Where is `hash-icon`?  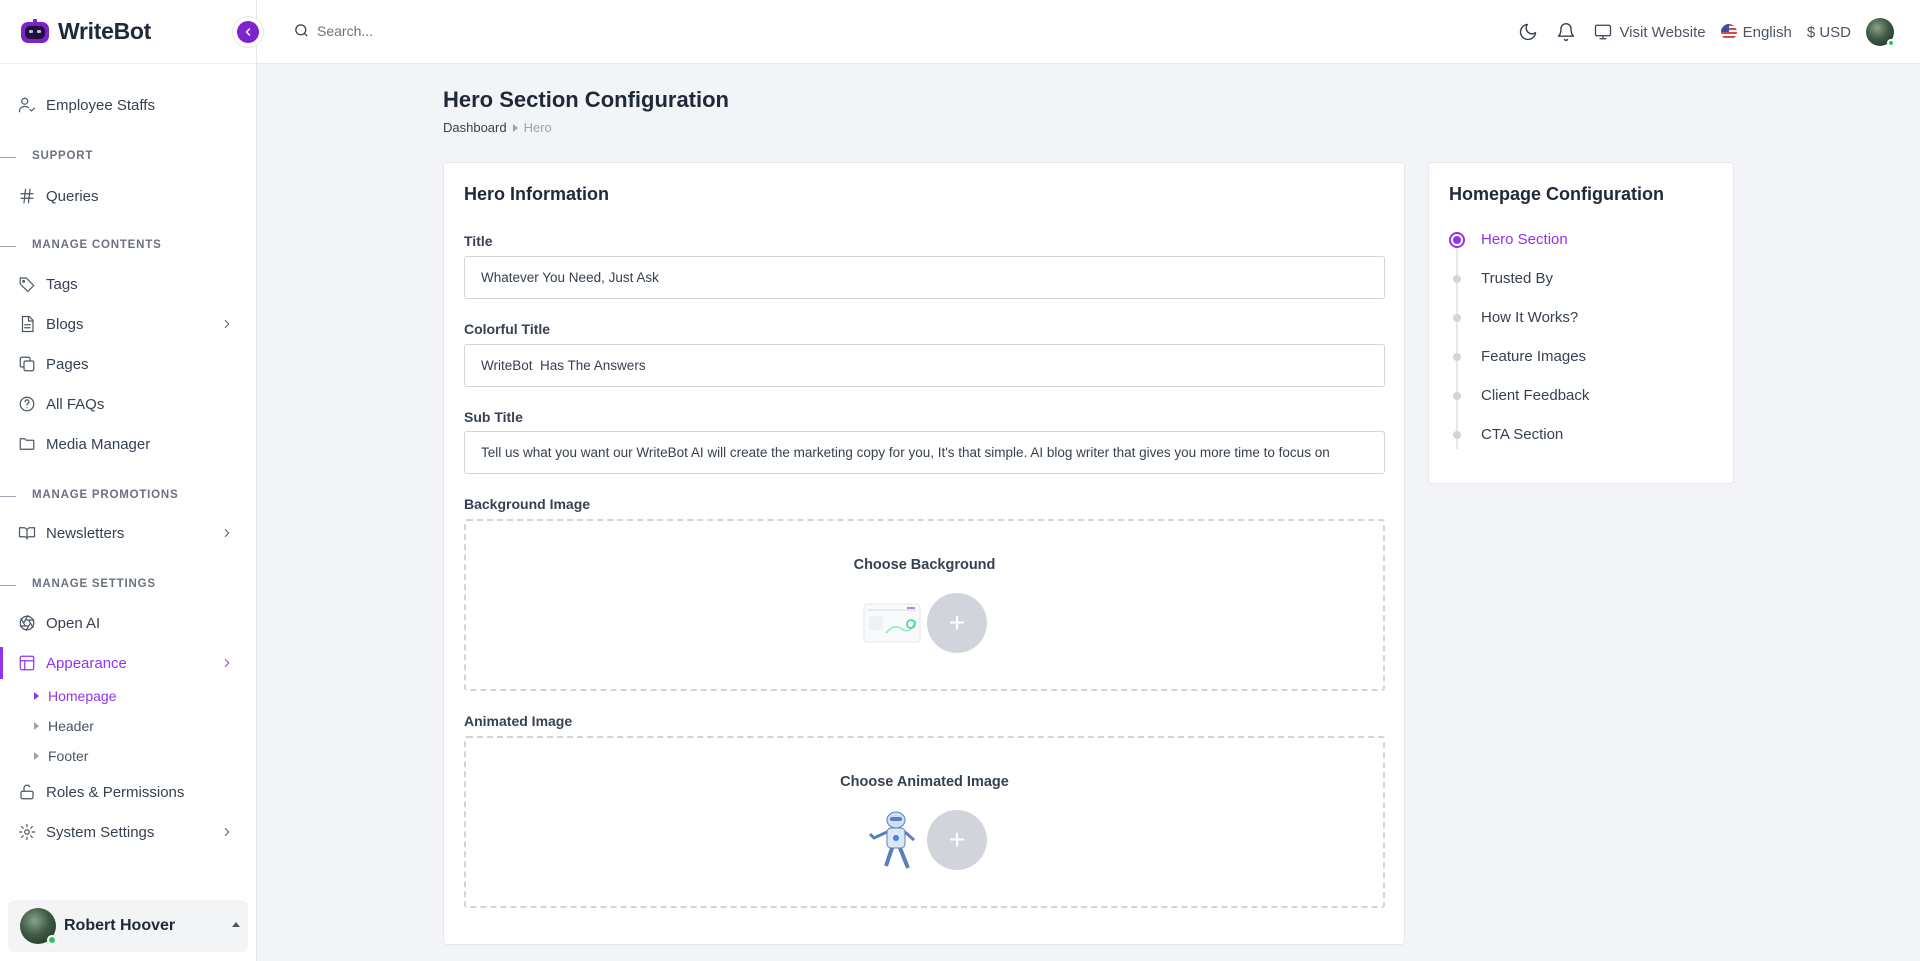
hash-icon is located at coordinates (27, 196).